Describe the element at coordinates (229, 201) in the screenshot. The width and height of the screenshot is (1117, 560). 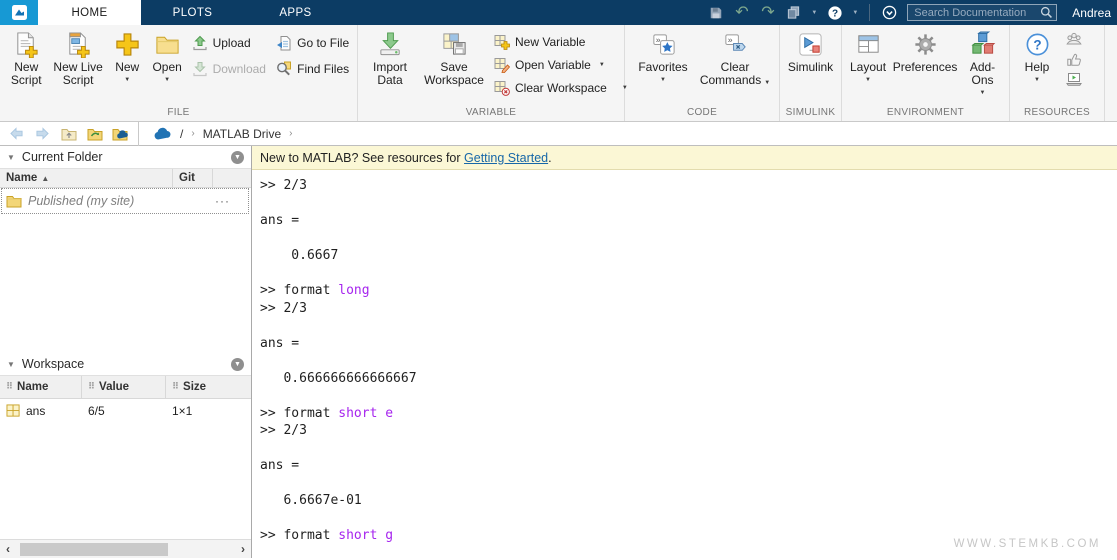
I see `row-menu-icon: ···` at that location.